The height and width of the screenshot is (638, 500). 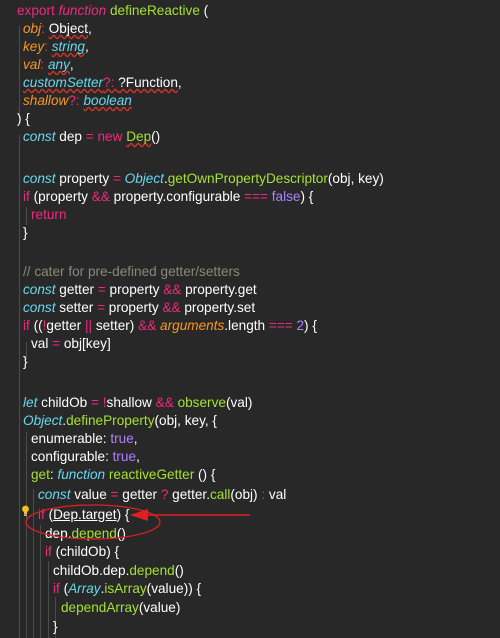 I want to click on code-line: dependArray(value), so click(x=90, y=608).